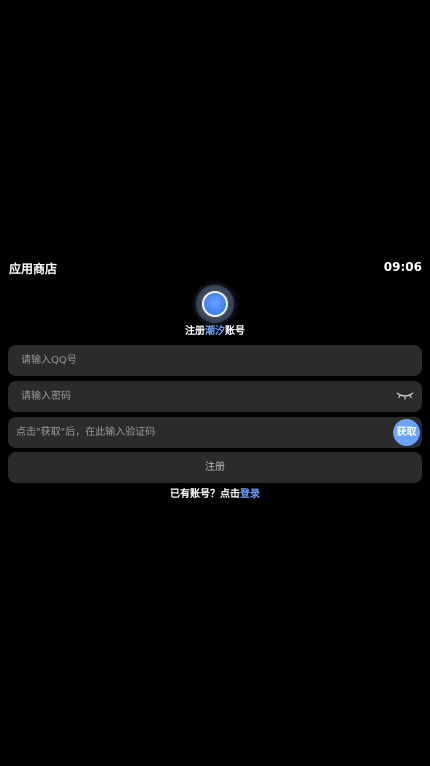  I want to click on verification-code-field: 获取, so click(215, 432).